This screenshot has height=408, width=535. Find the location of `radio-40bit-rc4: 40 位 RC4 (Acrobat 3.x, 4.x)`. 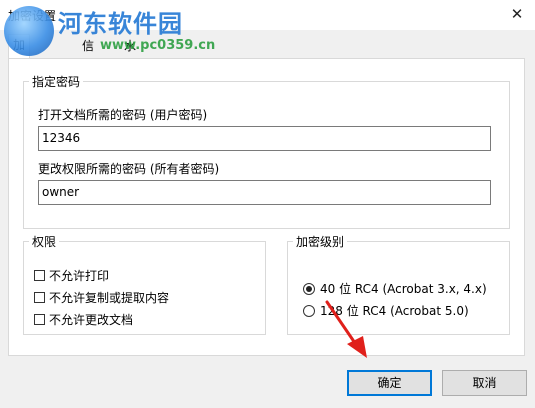

radio-40bit-rc4: 40 位 RC4 (Acrobat 3.x, 4.x) is located at coordinates (395, 288).